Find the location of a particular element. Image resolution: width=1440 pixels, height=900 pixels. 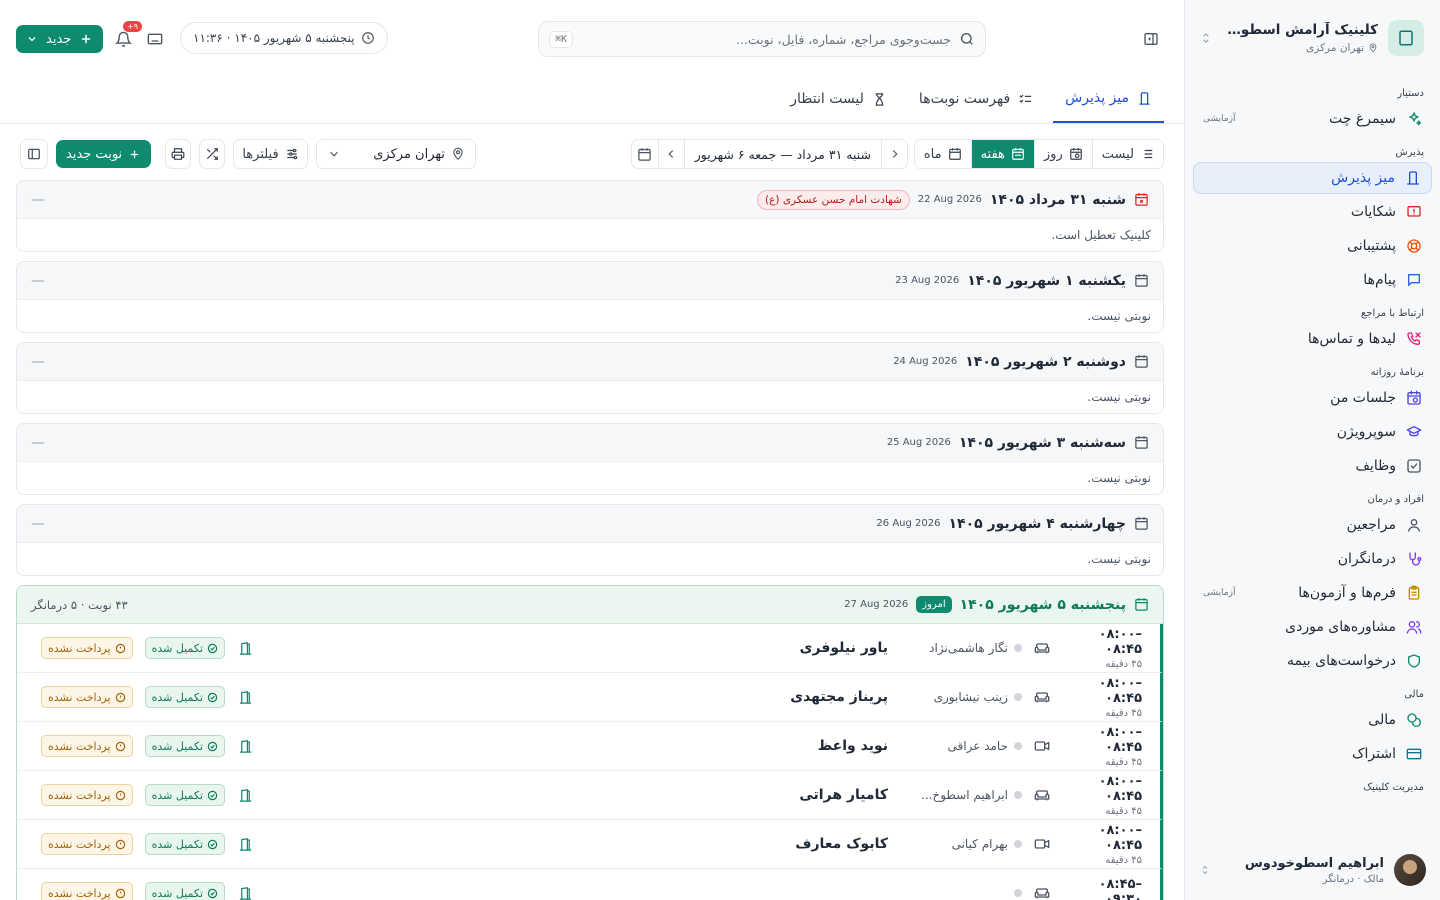

panel-icon is located at coordinates (34, 154).